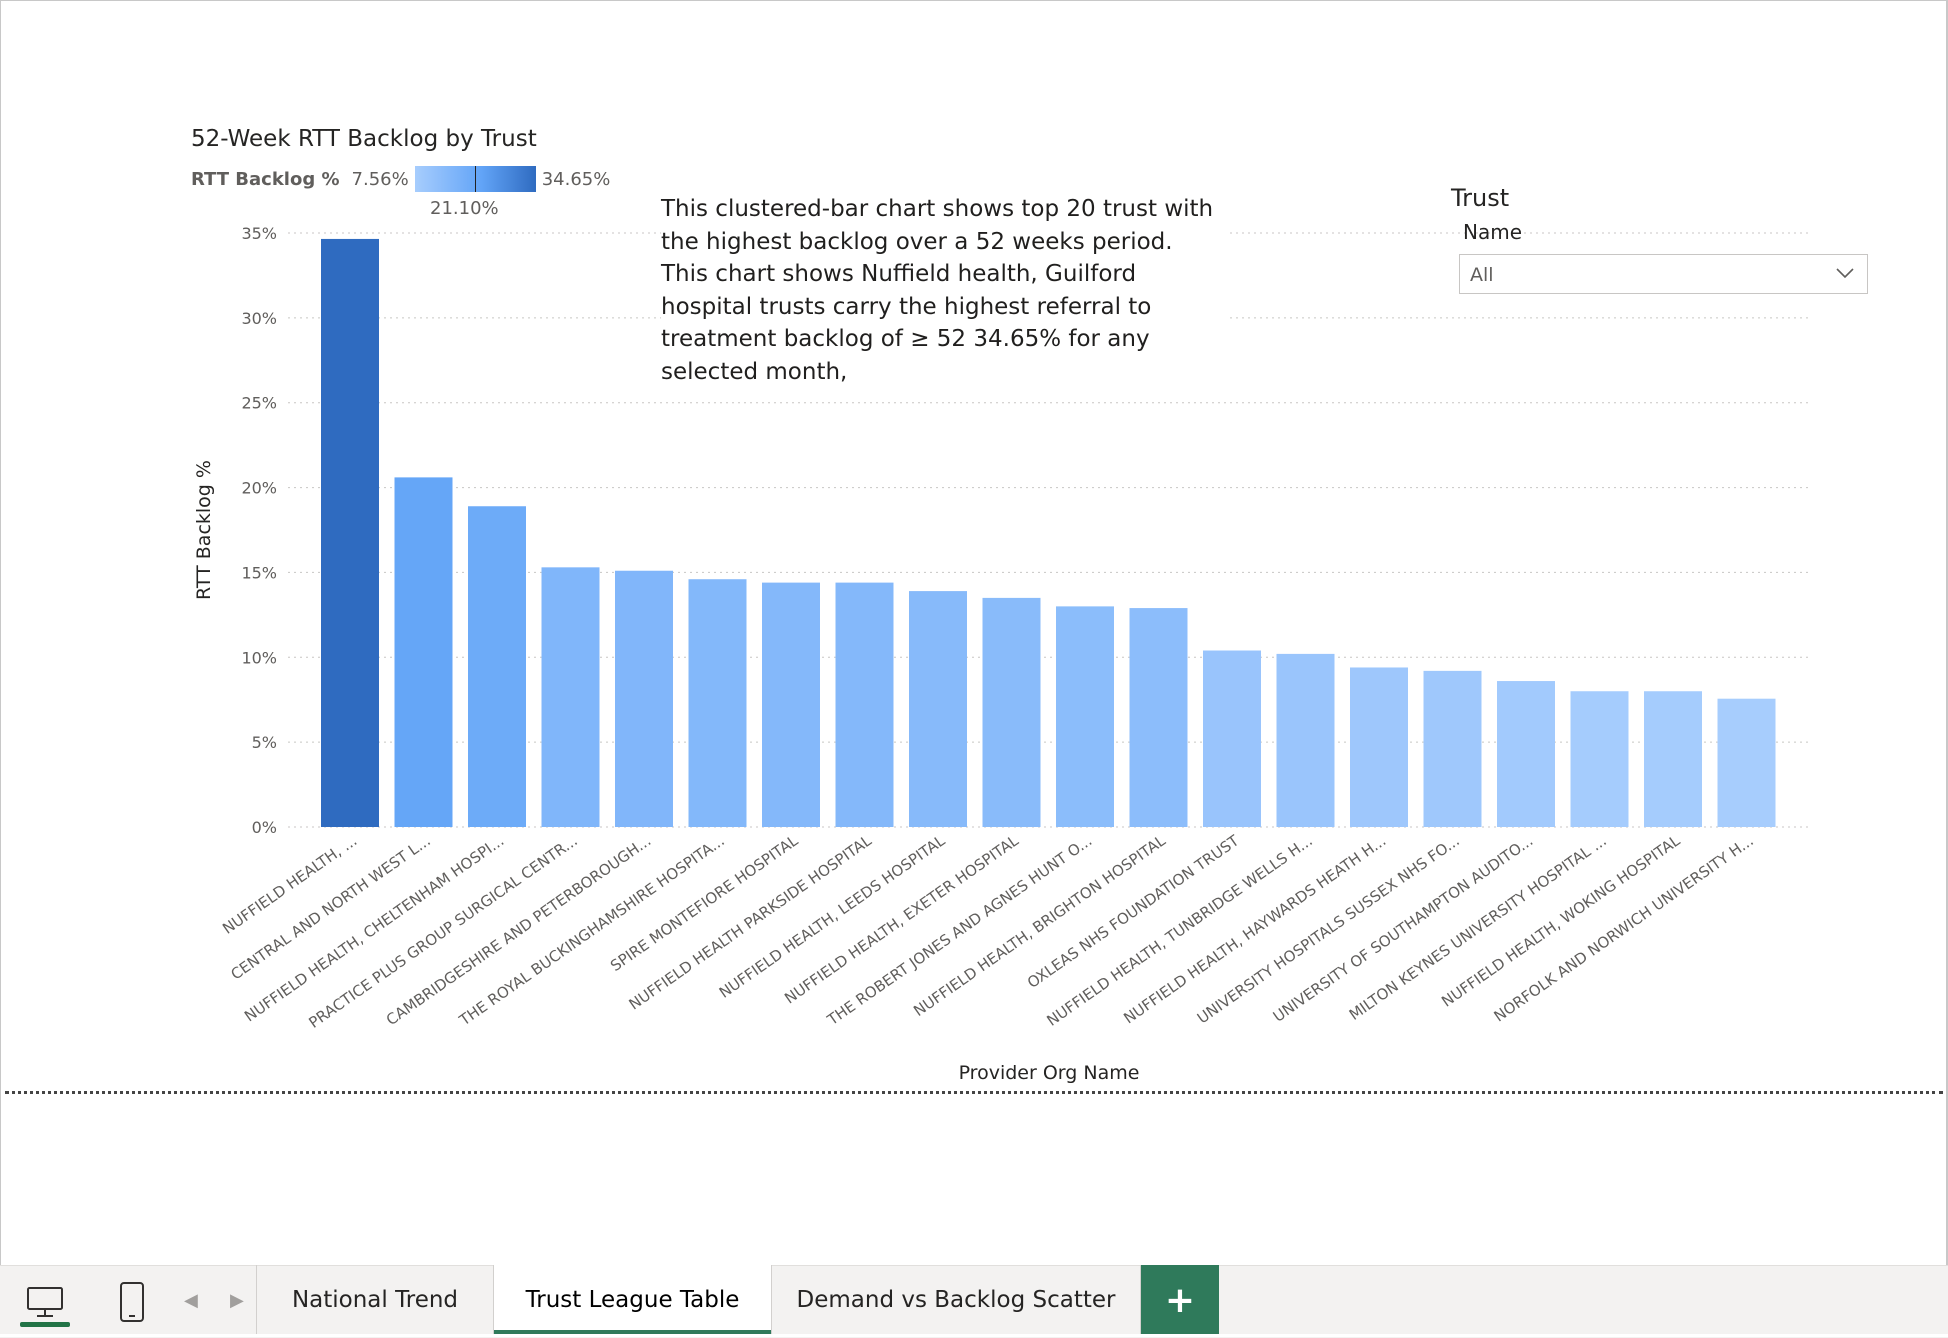  What do you see at coordinates (974, 1092) in the screenshot?
I see `page-break-line` at bounding box center [974, 1092].